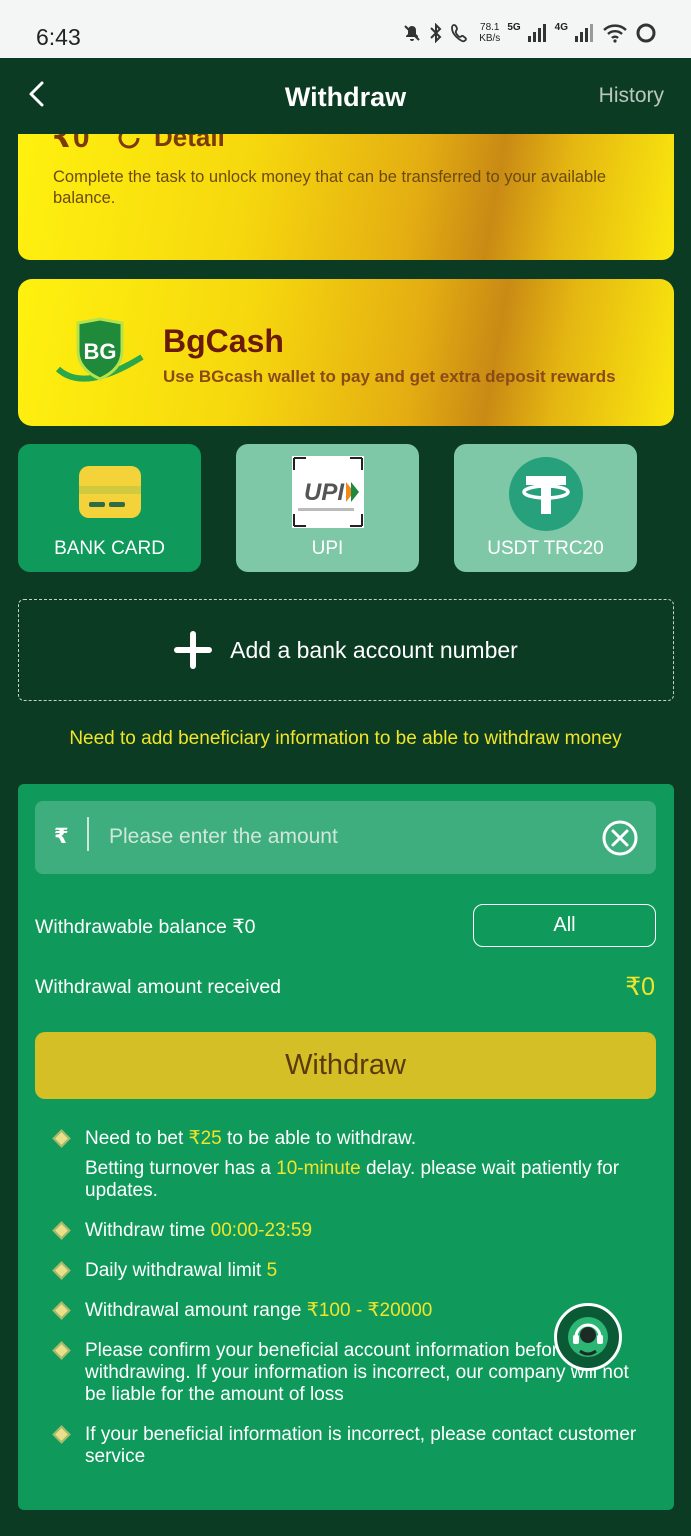  I want to click on field-divider, so click(88, 834).